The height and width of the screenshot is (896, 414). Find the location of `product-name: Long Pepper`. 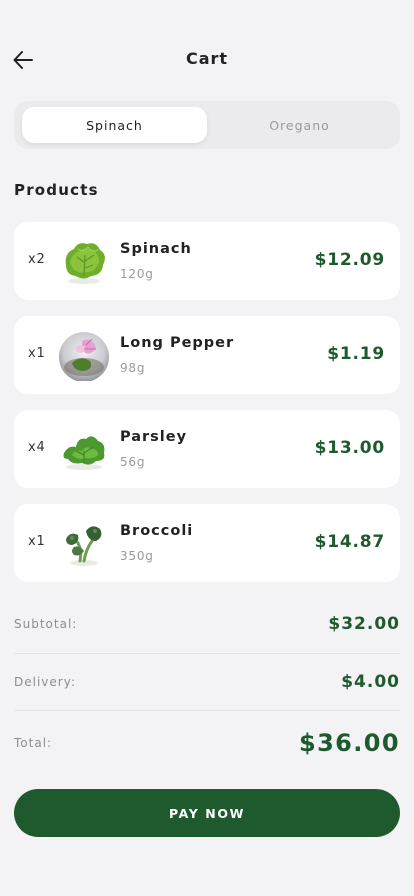

product-name: Long Pepper is located at coordinates (177, 343).